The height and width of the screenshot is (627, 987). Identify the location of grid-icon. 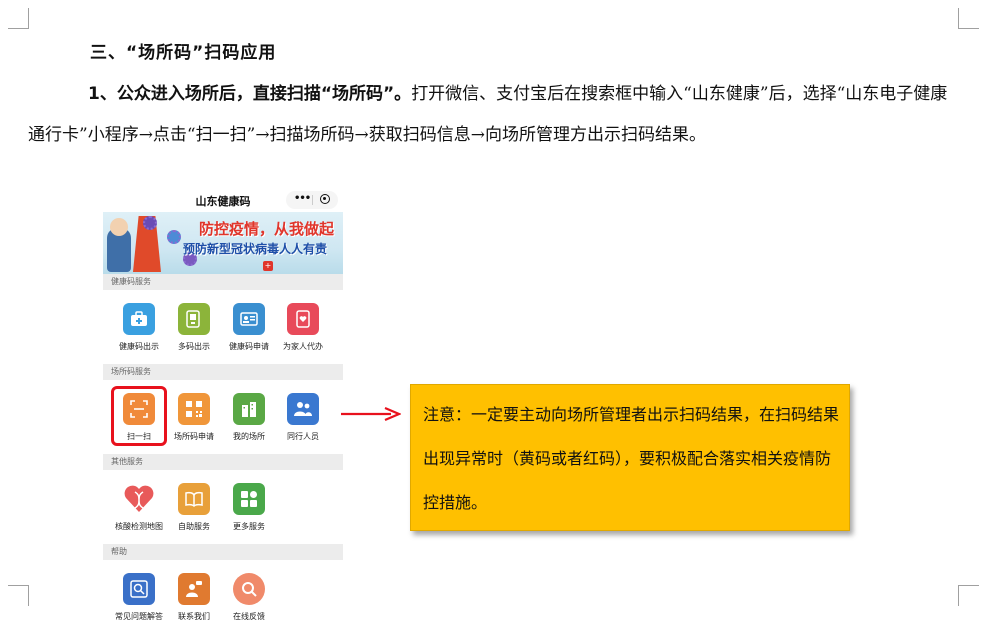
(249, 499).